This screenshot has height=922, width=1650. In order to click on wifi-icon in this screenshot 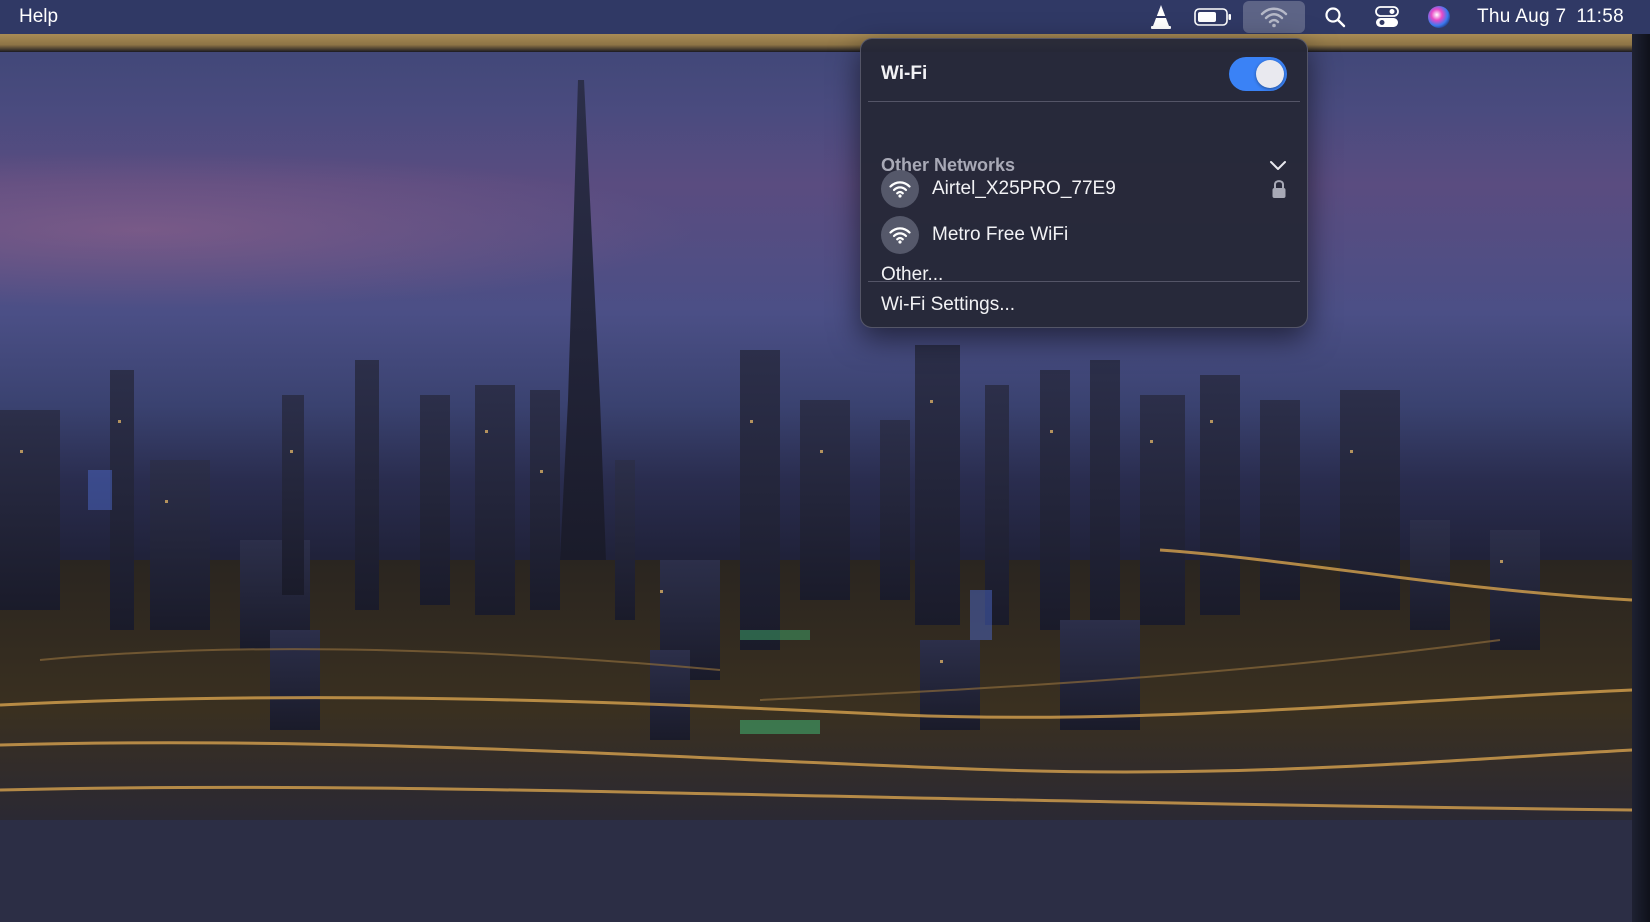, I will do `click(1274, 17)`.